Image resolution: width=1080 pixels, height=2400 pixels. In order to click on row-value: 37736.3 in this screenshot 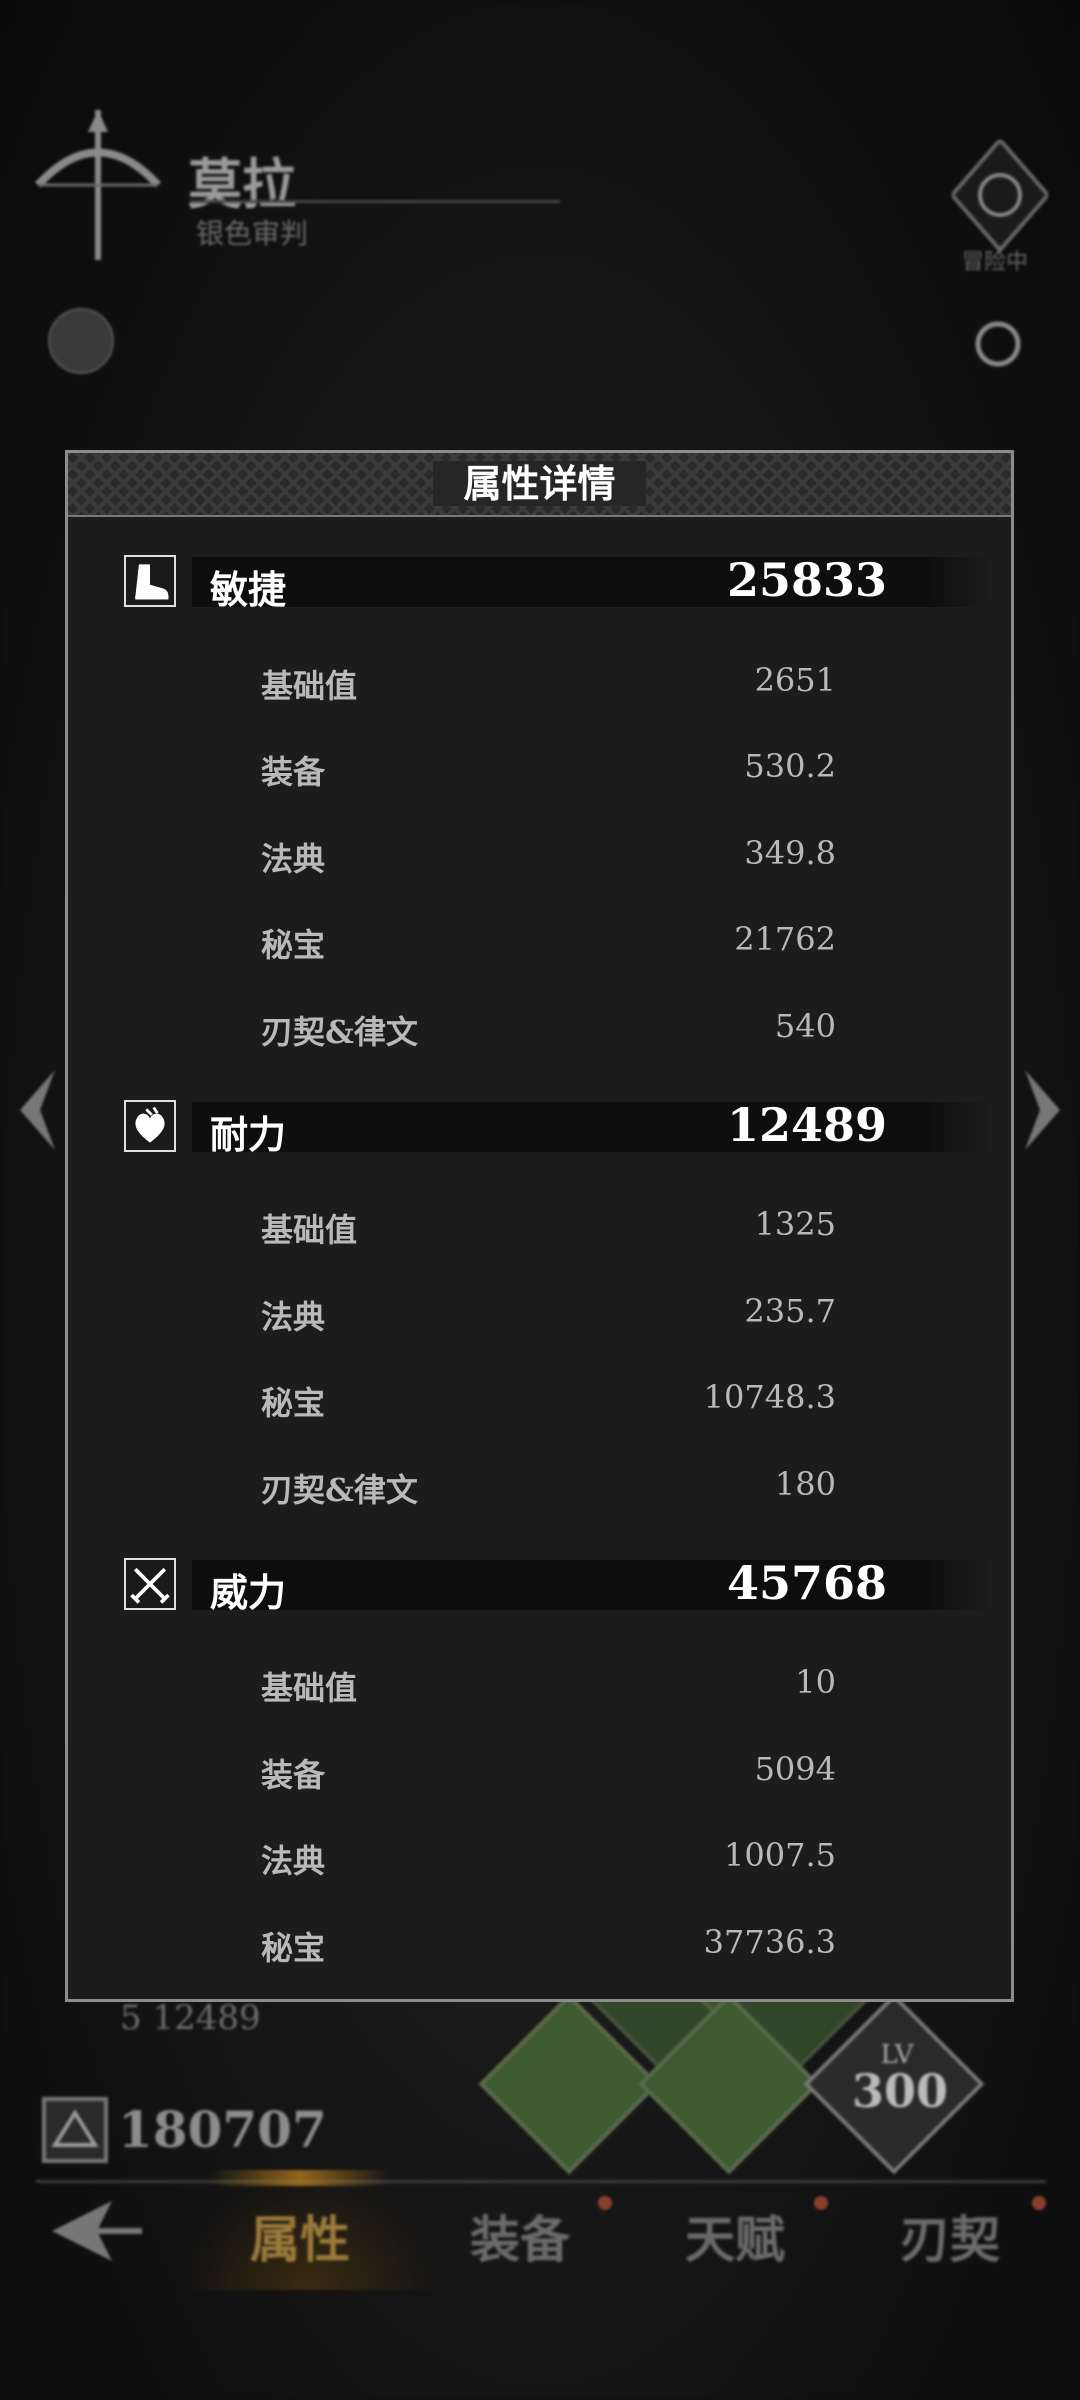, I will do `click(769, 1942)`.